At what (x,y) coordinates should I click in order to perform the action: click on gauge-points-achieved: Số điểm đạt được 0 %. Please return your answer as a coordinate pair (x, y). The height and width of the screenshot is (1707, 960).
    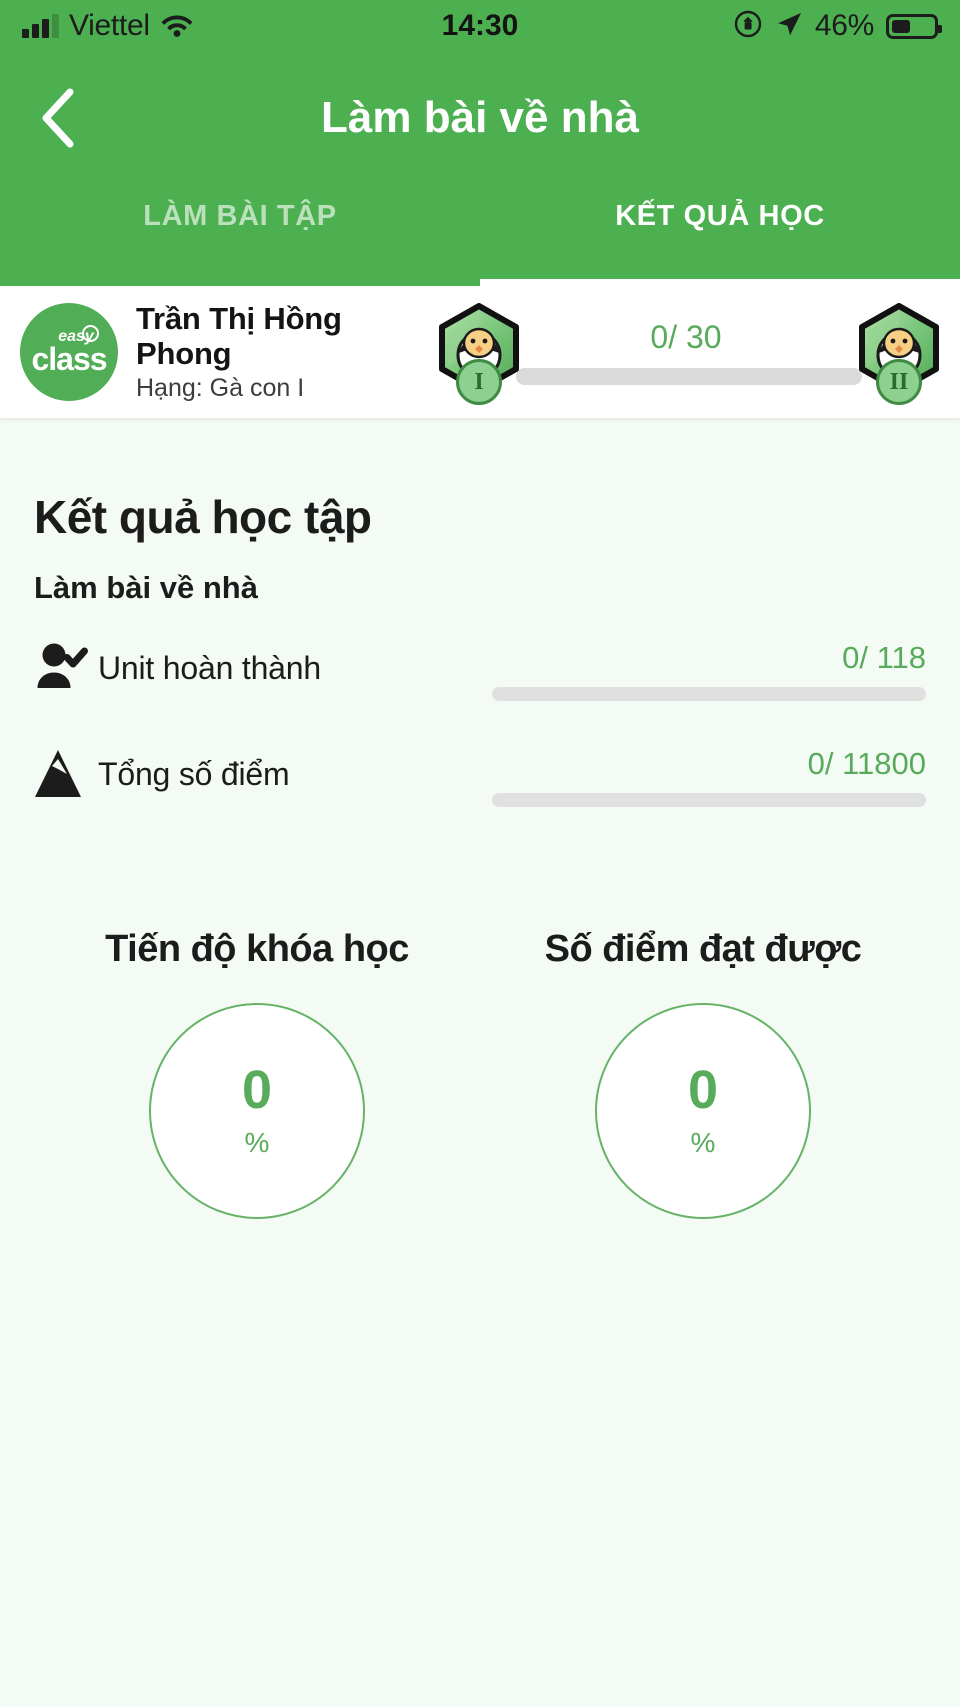
    Looking at the image, I should click on (703, 1073).